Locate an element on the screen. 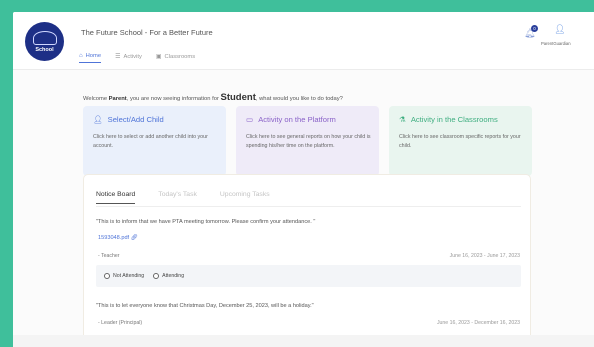 Image resolution: width=594 pixels, height=347 pixels. nav-classrooms-label: Classrooms is located at coordinates (180, 56).